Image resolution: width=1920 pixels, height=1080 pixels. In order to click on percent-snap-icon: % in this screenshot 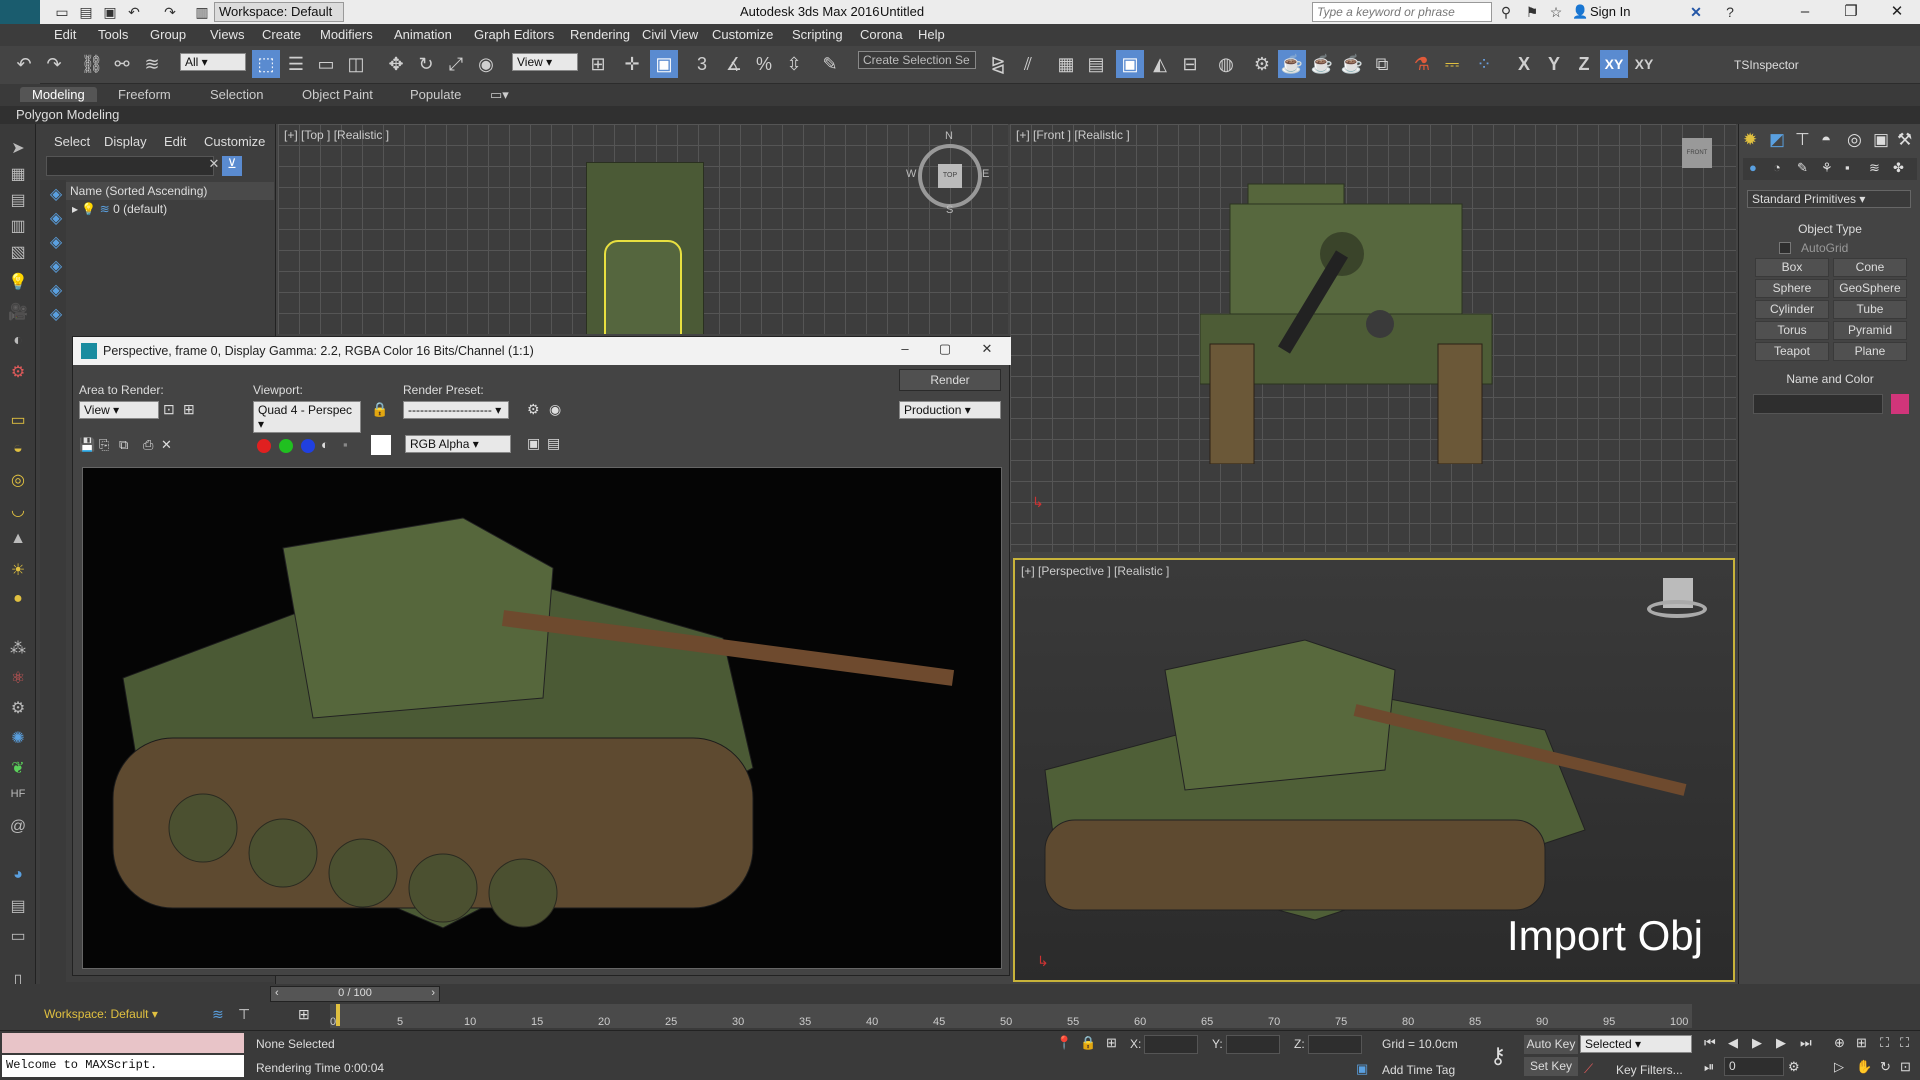, I will do `click(764, 64)`.